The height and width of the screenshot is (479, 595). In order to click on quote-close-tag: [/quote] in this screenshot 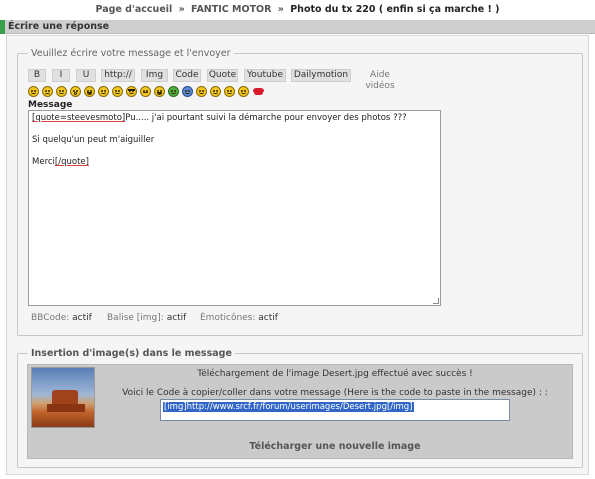, I will do `click(71, 162)`.